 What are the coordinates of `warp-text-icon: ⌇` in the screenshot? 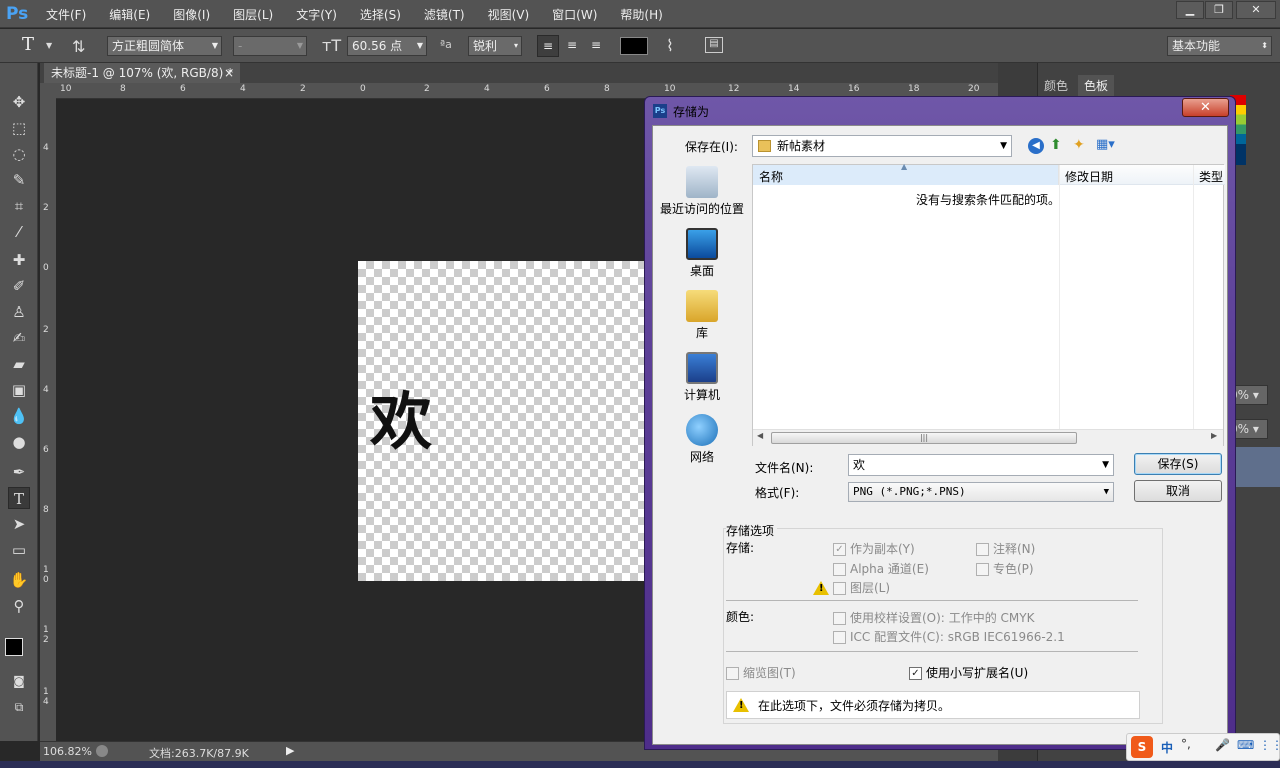 It's located at (670, 45).